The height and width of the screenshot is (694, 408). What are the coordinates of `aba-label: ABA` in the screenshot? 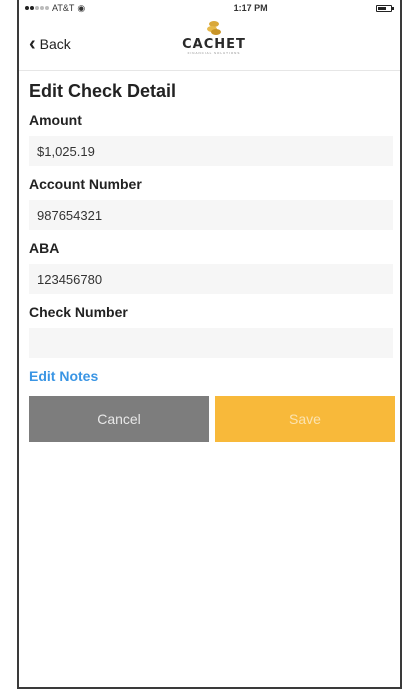 It's located at (44, 248).